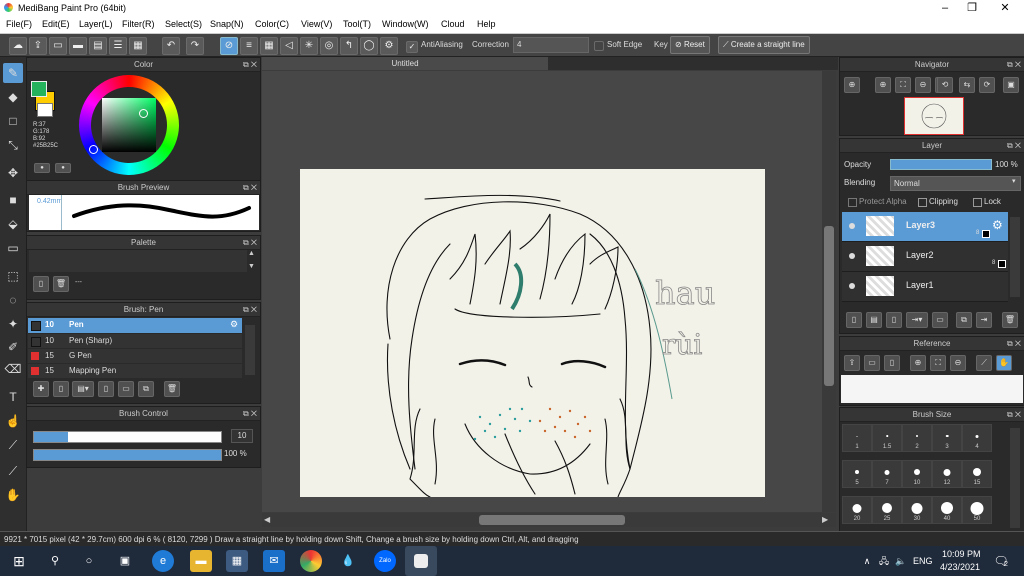 The width and height of the screenshot is (1024, 576). What do you see at coordinates (964, 320) in the screenshot?
I see `duplicate-layer-icon: ⧉` at bounding box center [964, 320].